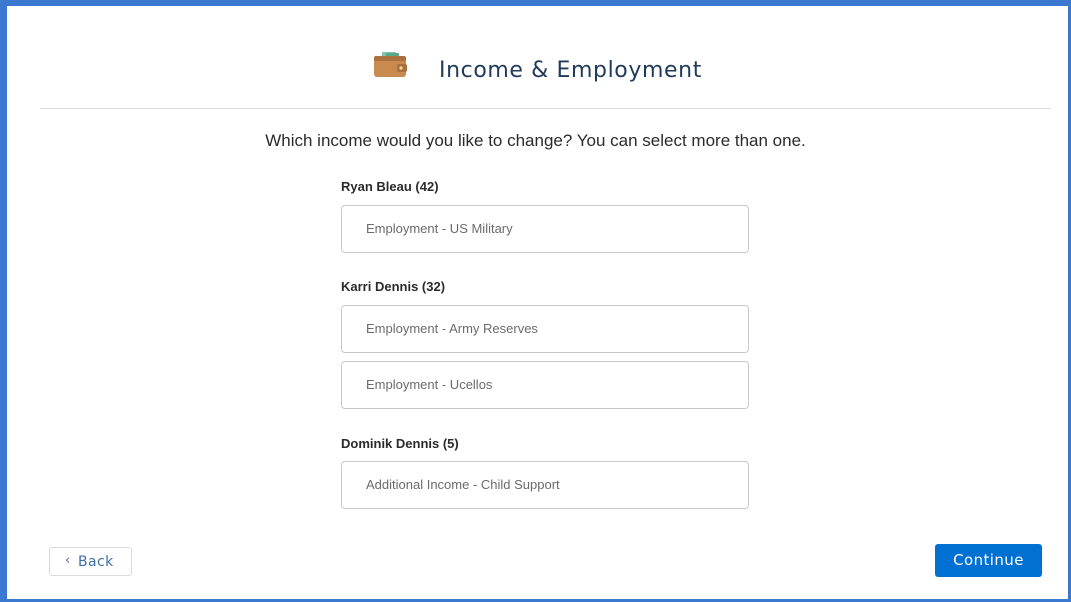 This screenshot has width=1071, height=602. What do you see at coordinates (545, 385) in the screenshot?
I see `income-option: Employment - Ucellos` at bounding box center [545, 385].